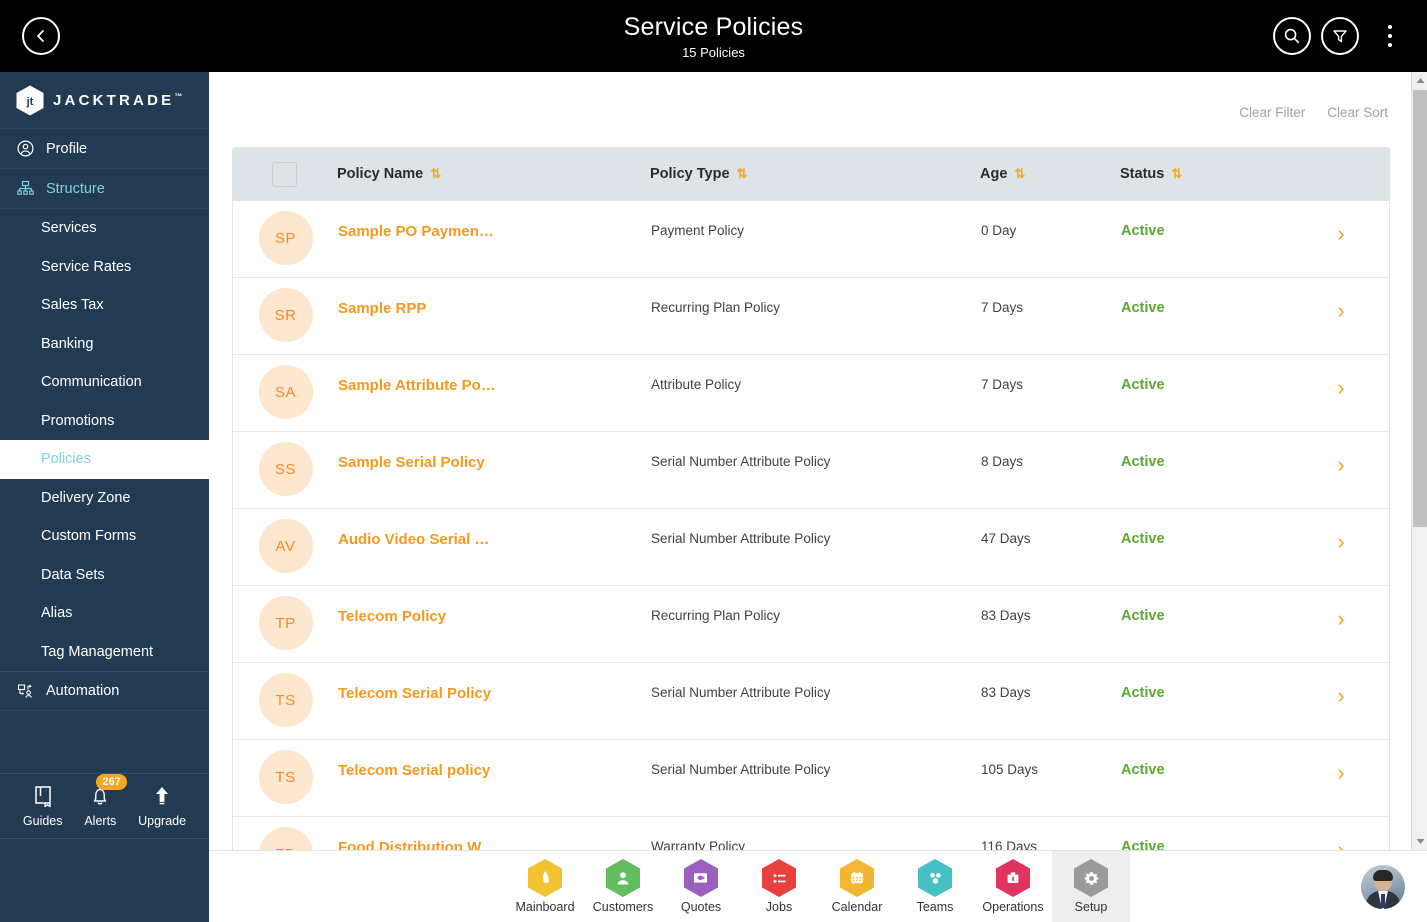 The width and height of the screenshot is (1427, 922). Describe the element at coordinates (1013, 886) in the screenshot. I see `bottom-nav-operations: Operations` at that location.